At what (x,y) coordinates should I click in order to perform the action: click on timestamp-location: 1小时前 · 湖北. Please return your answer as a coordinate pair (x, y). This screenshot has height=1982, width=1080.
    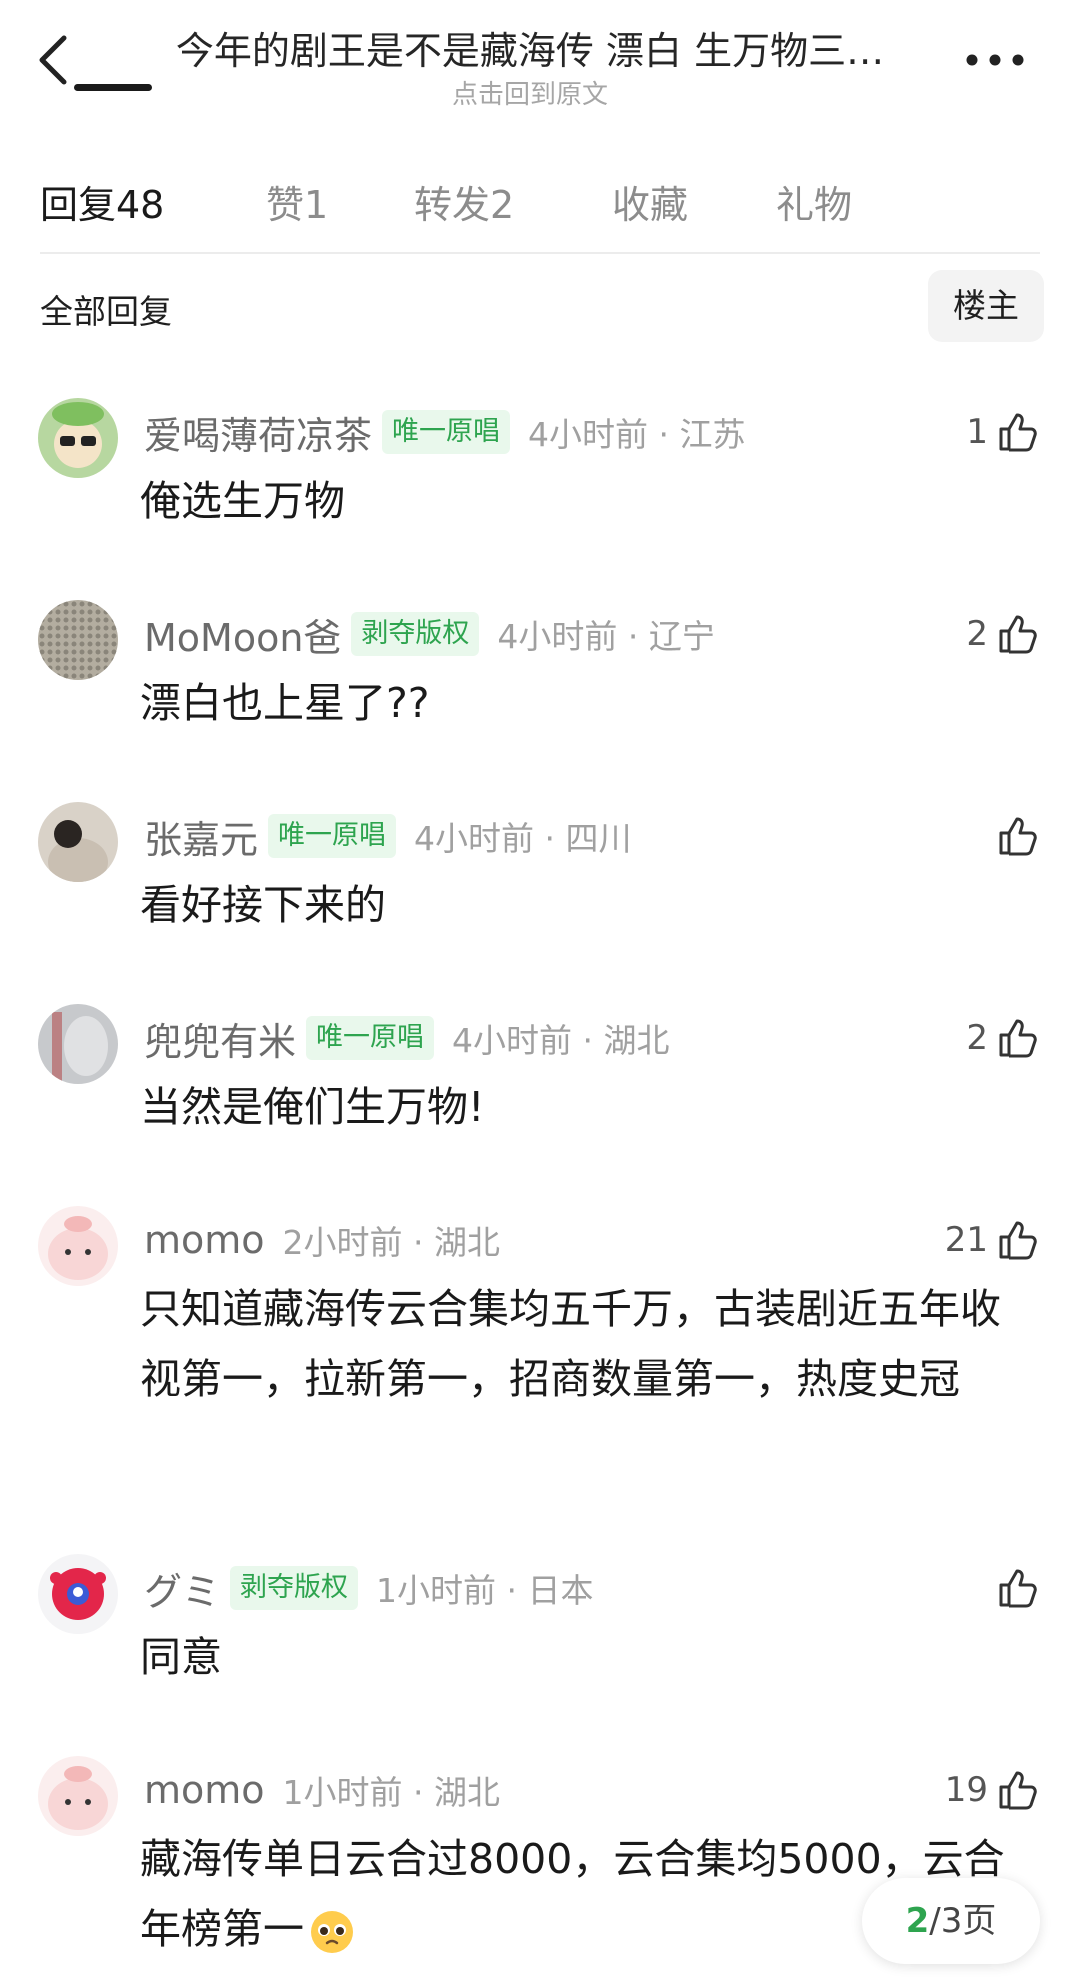
    Looking at the image, I should click on (391, 1792).